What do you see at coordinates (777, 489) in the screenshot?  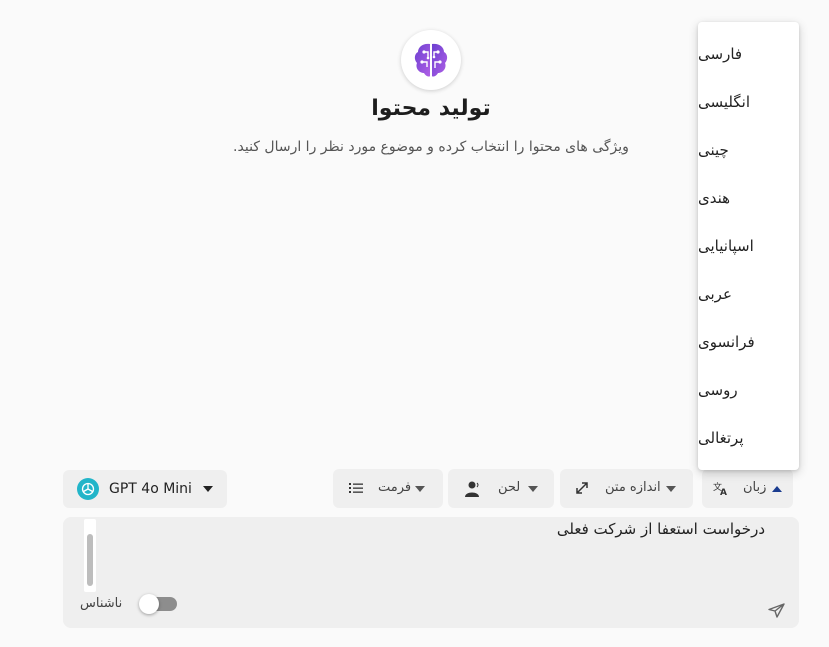 I see `chevron-up-icon` at bounding box center [777, 489].